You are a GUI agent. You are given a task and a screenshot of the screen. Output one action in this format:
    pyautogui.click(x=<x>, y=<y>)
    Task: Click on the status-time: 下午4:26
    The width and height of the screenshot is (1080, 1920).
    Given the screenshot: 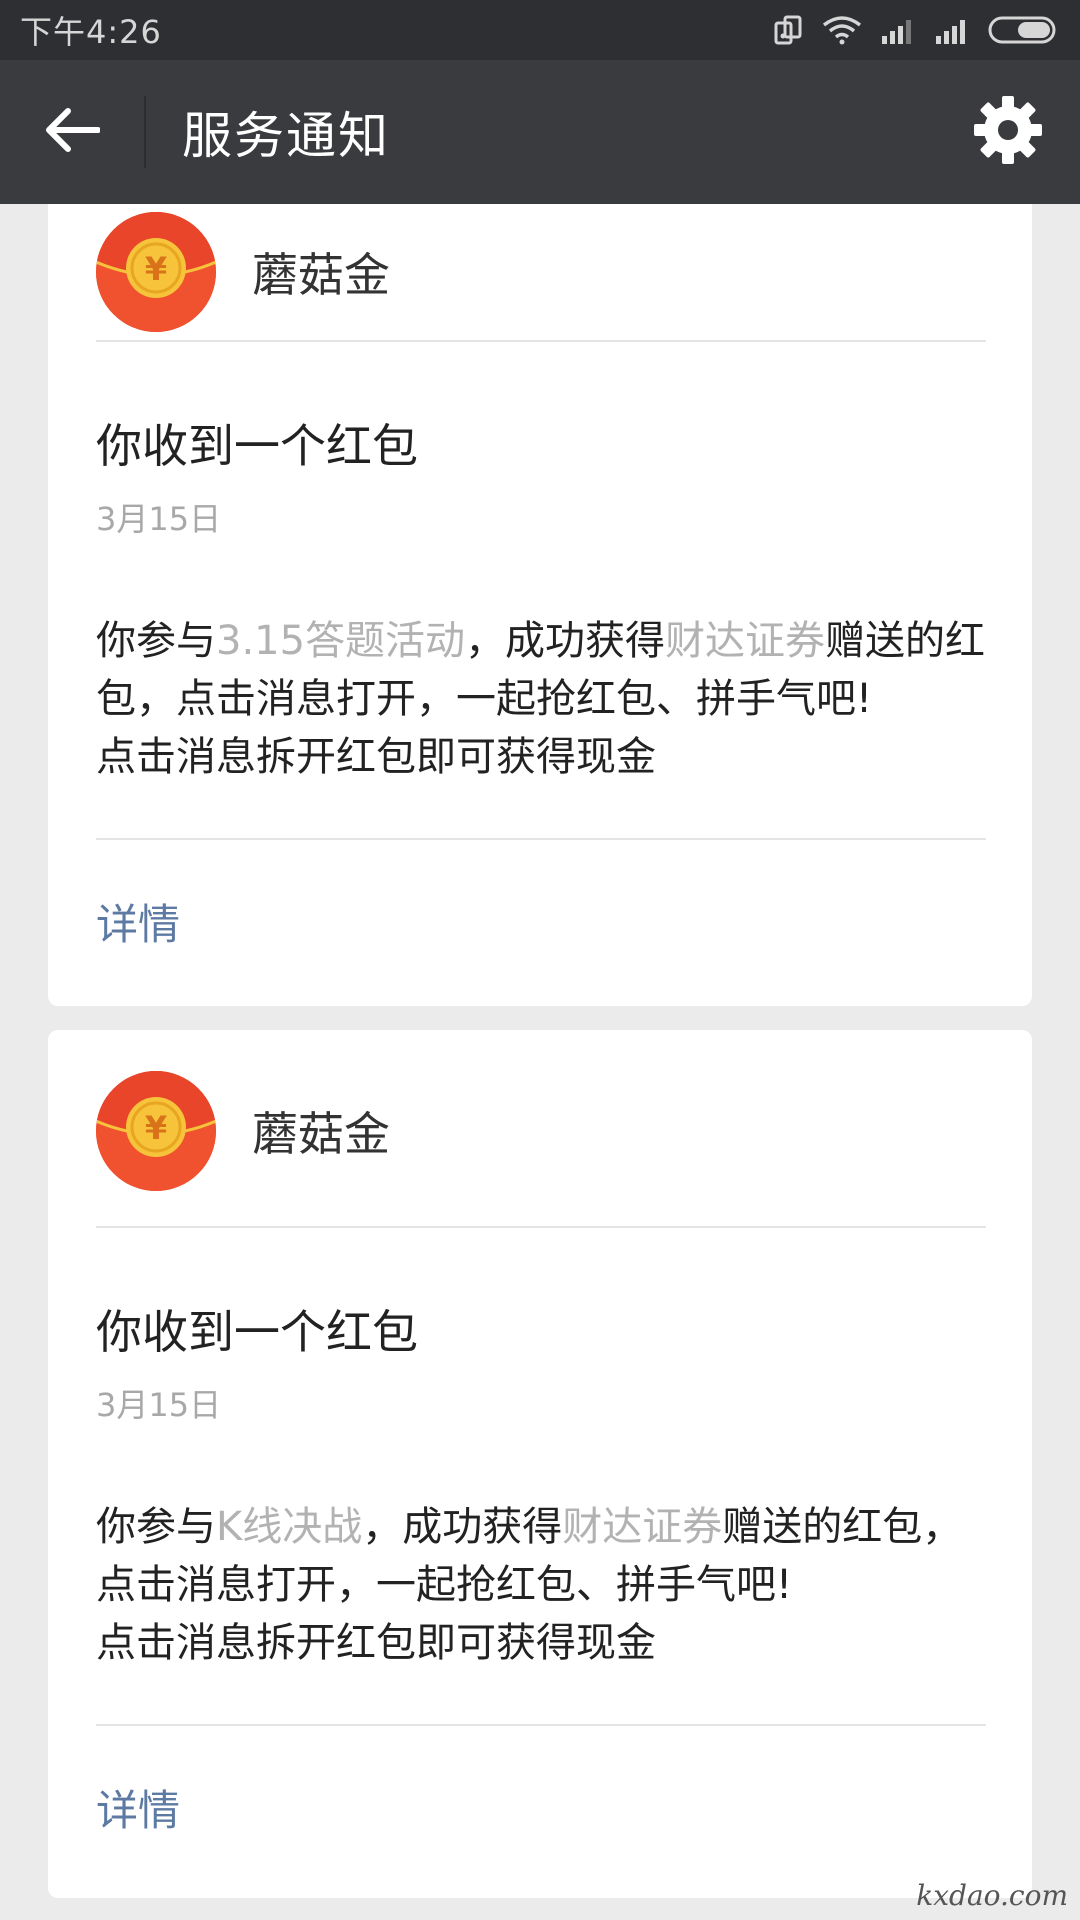 What is the action you would take?
    pyautogui.click(x=91, y=32)
    